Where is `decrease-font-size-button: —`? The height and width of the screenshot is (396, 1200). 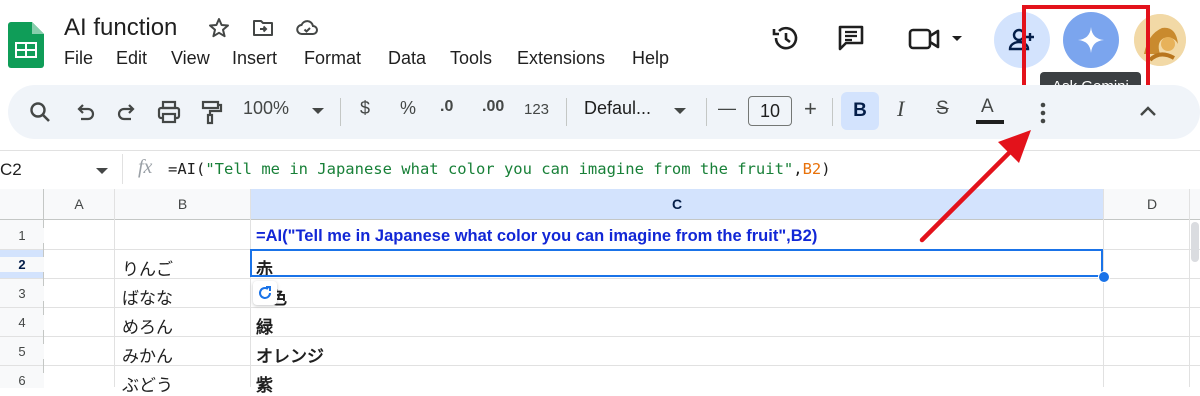
decrease-font-size-button: — is located at coordinates (727, 108).